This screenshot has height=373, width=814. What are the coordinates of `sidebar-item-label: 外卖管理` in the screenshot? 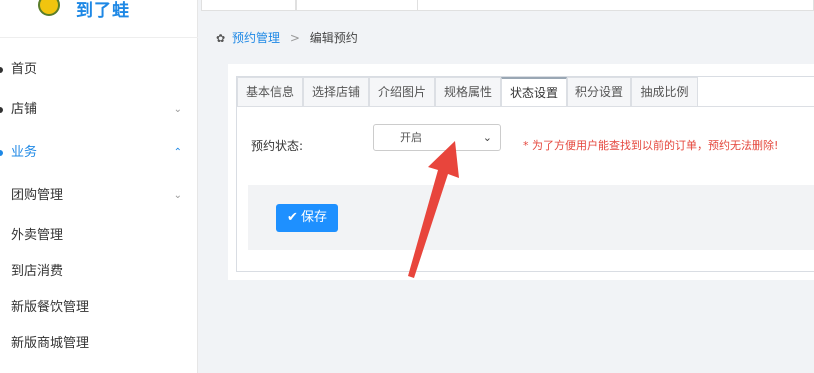 It's located at (37, 235).